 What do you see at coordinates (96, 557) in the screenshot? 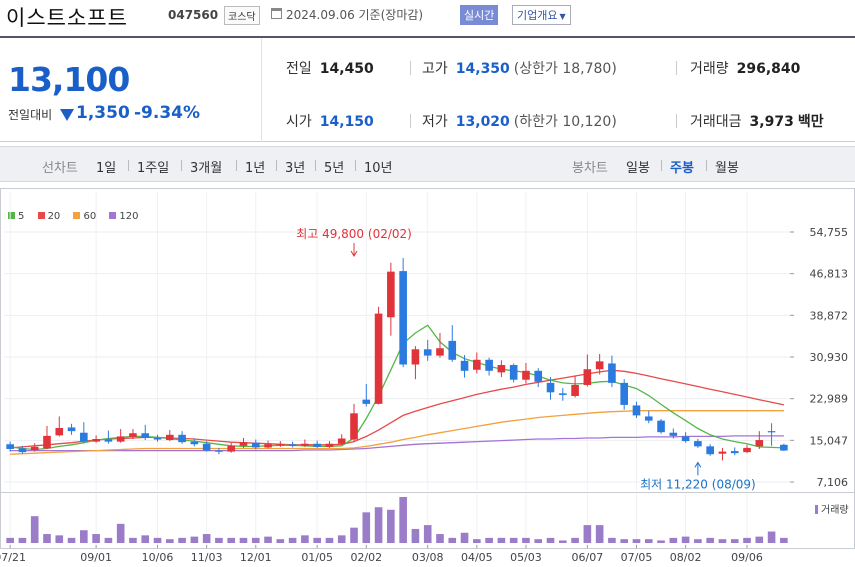
I see `x-tick-label: 09/01` at bounding box center [96, 557].